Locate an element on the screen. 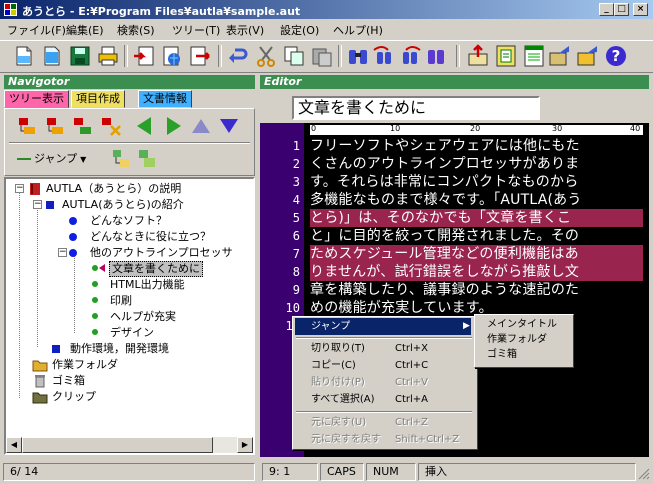  scissors-icon is located at coordinates (266, 56).